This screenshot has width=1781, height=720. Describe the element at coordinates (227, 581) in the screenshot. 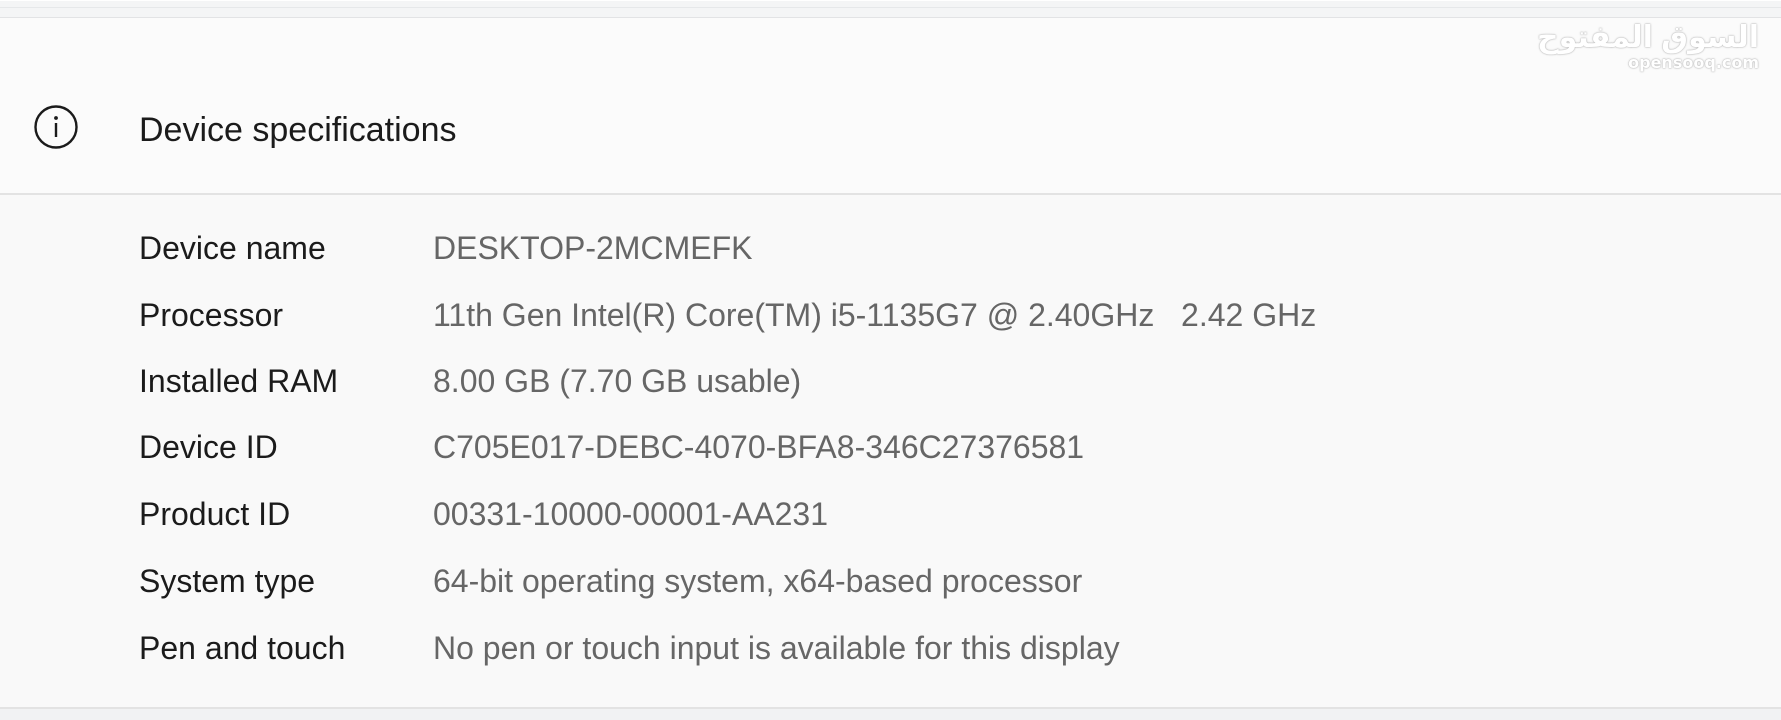

I see `spec-label: System type` at that location.